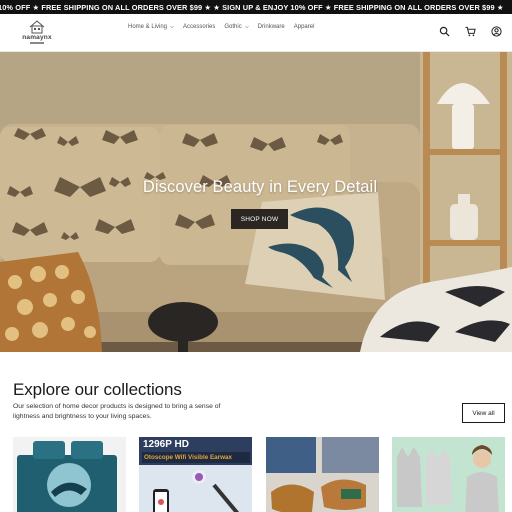 The image size is (512, 512). Describe the element at coordinates (166, 444) in the screenshot. I see `otoscope-card-title: 1296P HD` at that location.